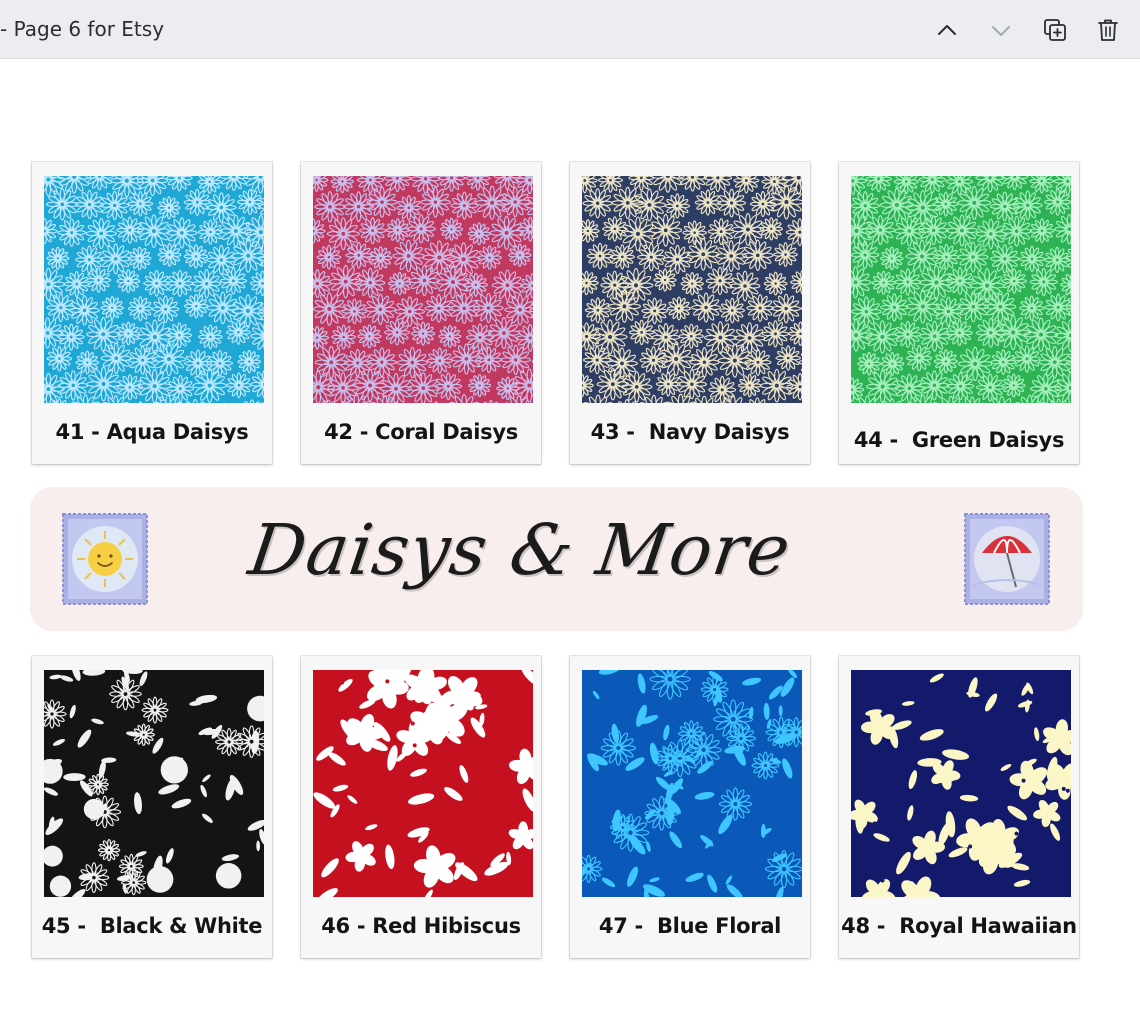 The width and height of the screenshot is (1140, 1036). I want to click on delete-page-button, so click(1108, 30).